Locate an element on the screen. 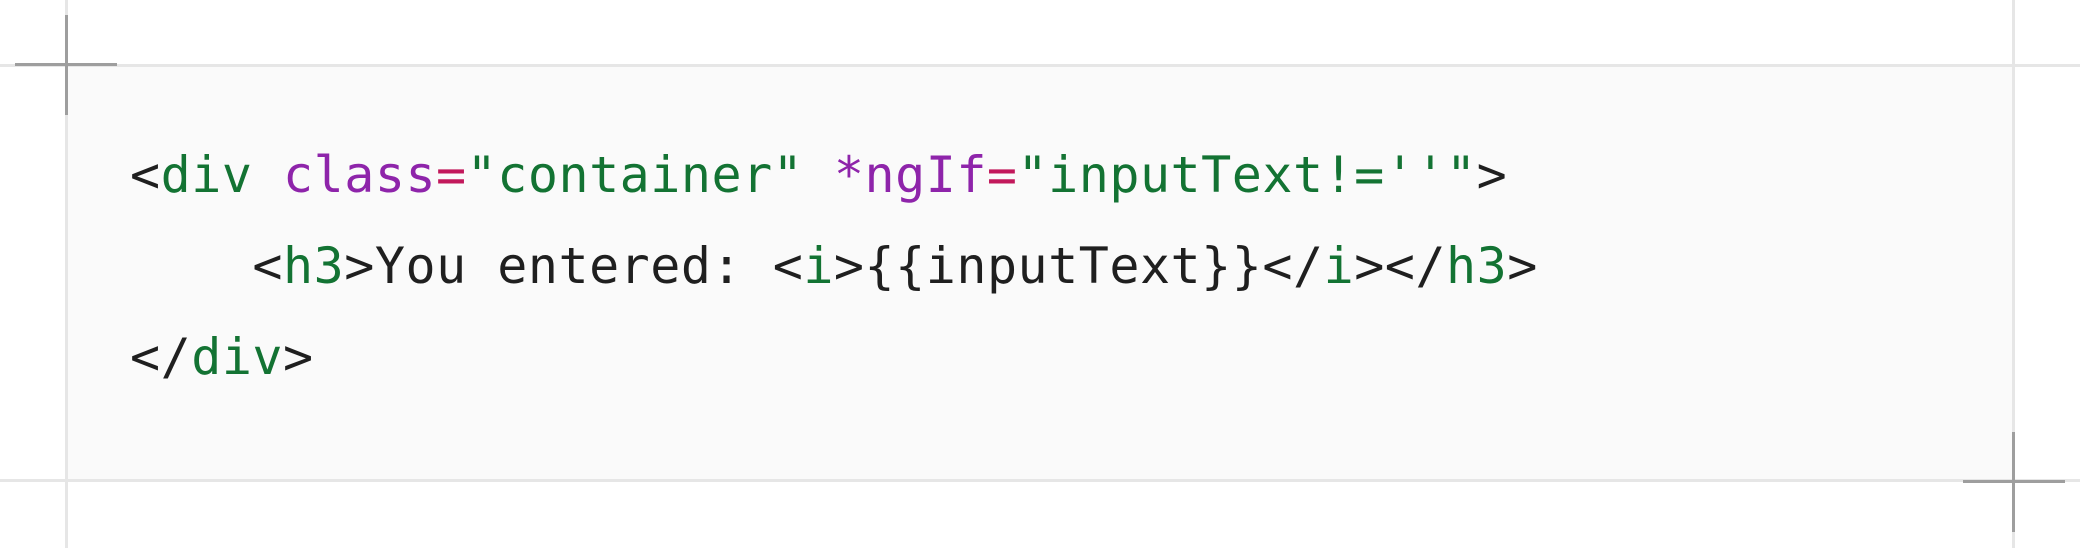  code-line: </div> is located at coordinates (834, 357).